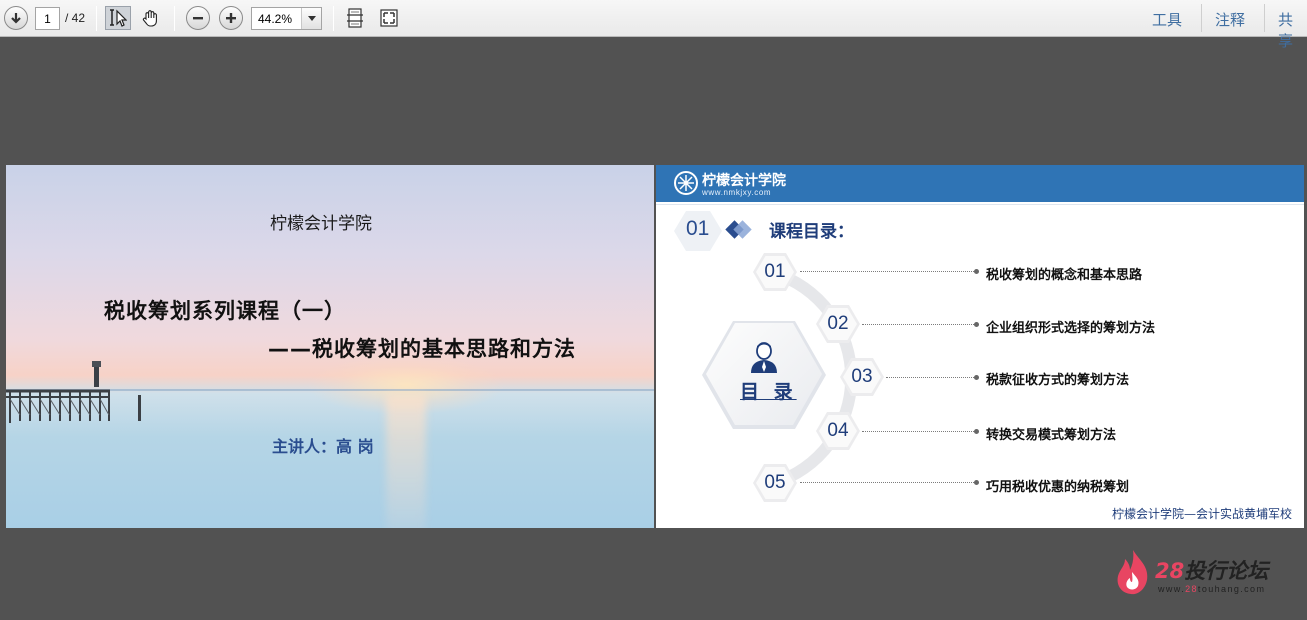  I want to click on zoom-select: 44.2%, so click(286, 18).